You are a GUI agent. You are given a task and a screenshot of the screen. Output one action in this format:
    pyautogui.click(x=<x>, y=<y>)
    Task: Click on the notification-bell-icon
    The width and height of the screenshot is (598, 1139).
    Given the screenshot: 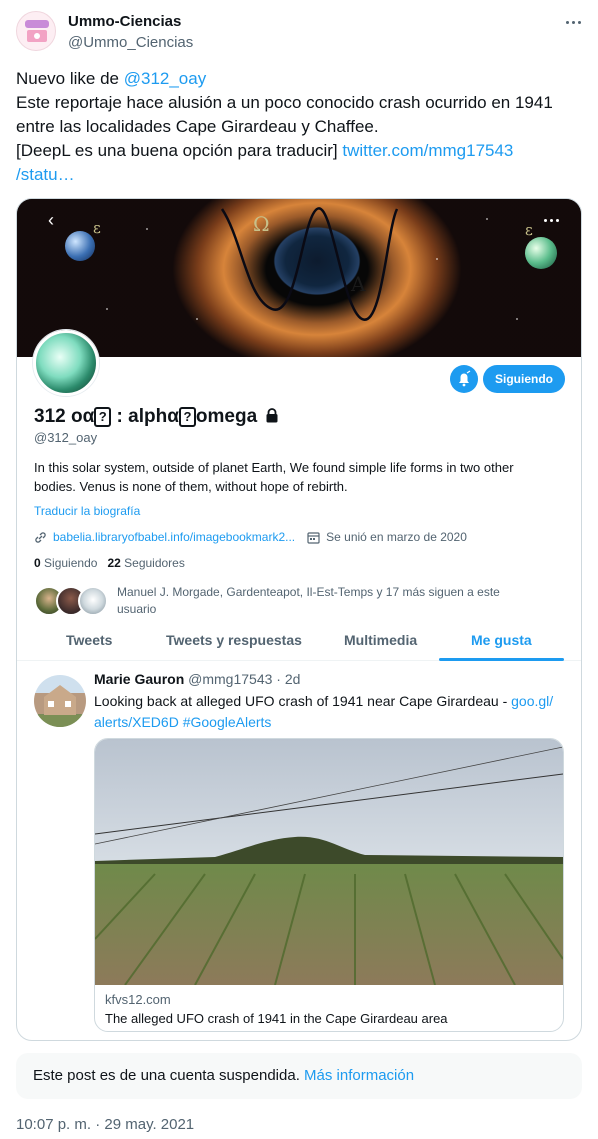 What is the action you would take?
    pyautogui.click(x=464, y=379)
    